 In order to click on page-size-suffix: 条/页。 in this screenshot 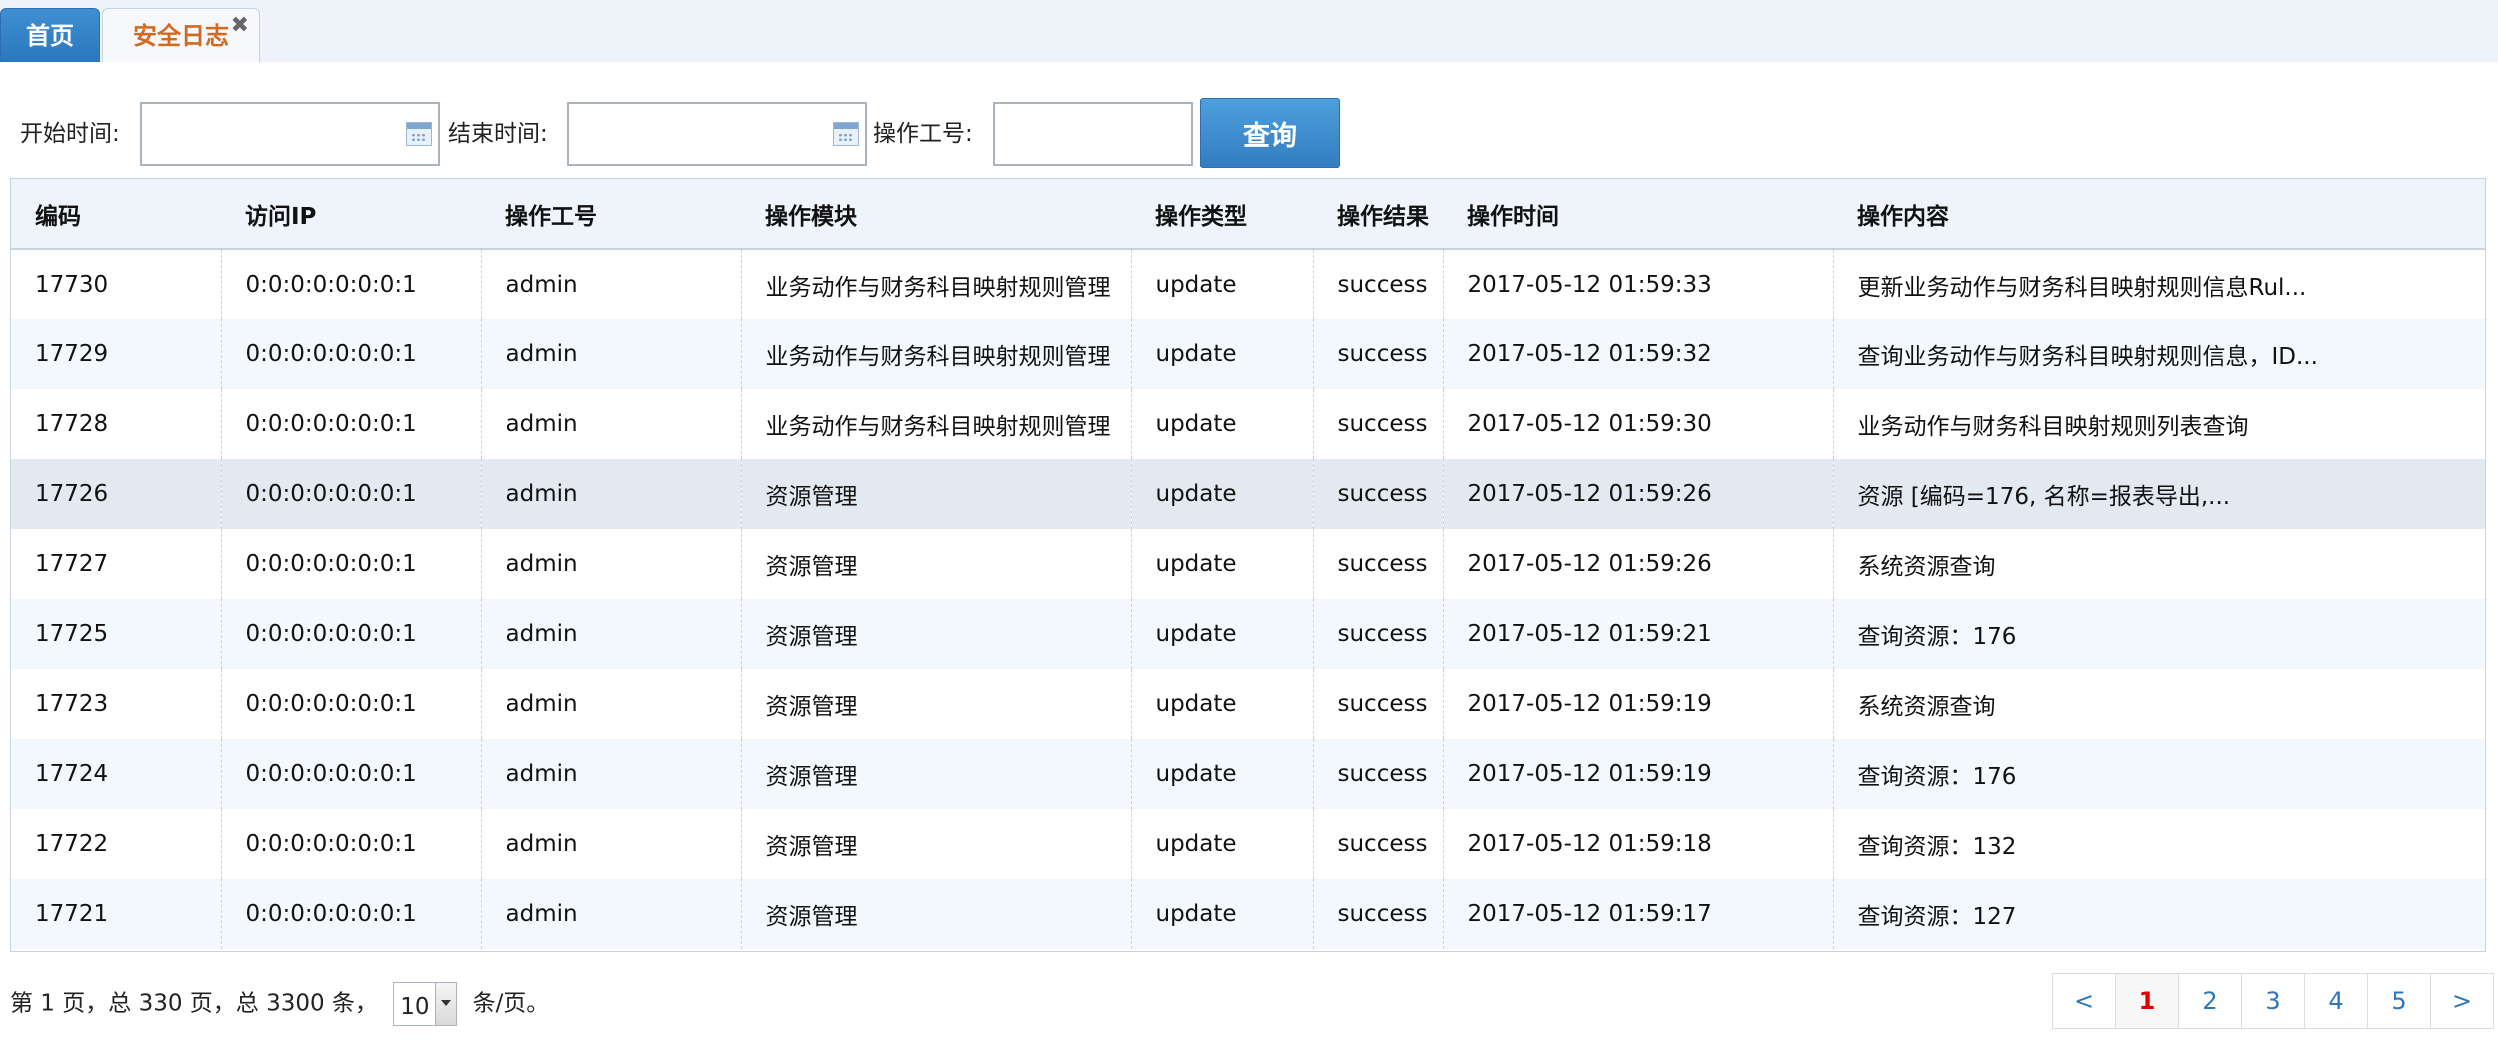, I will do `click(511, 1003)`.